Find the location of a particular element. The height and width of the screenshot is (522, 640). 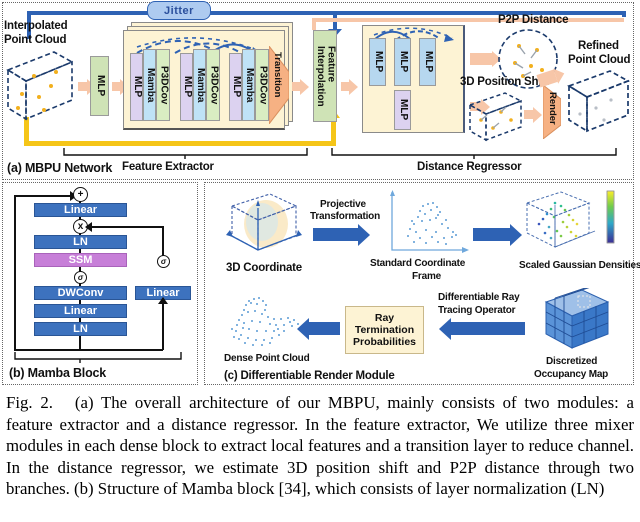

mamba-sigma-left-label: σ is located at coordinates (80, 277).